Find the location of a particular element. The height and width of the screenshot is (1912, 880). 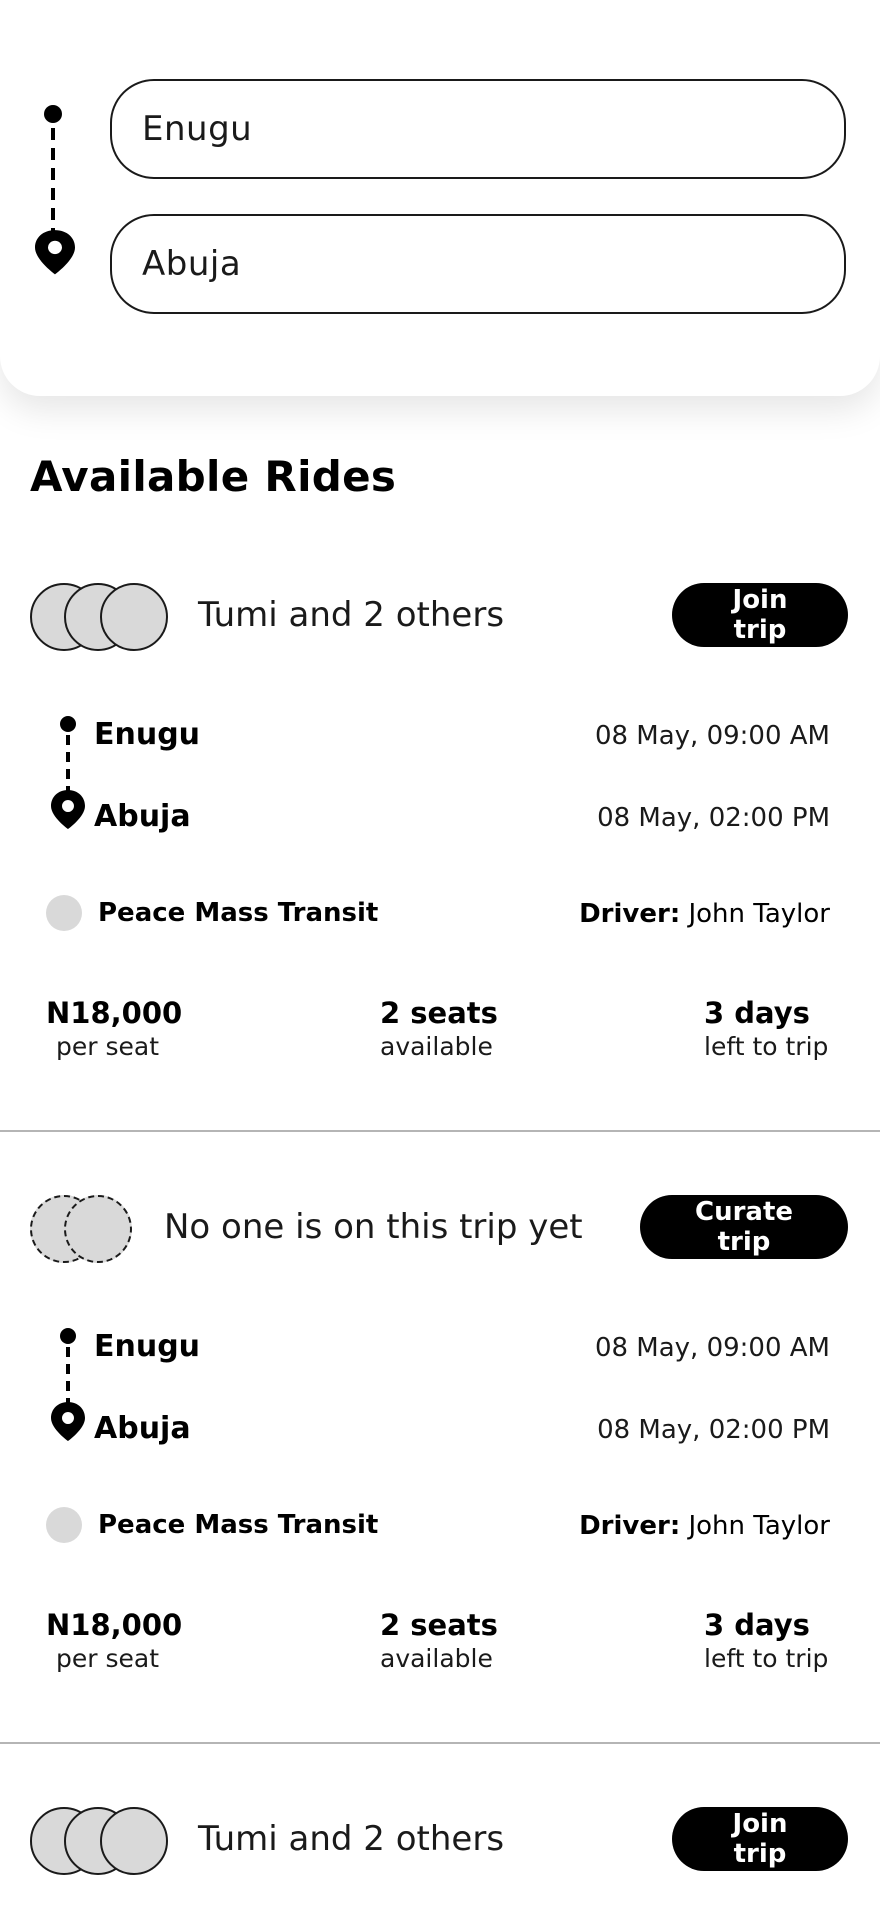

destination-input: Abuja is located at coordinates (478, 264).